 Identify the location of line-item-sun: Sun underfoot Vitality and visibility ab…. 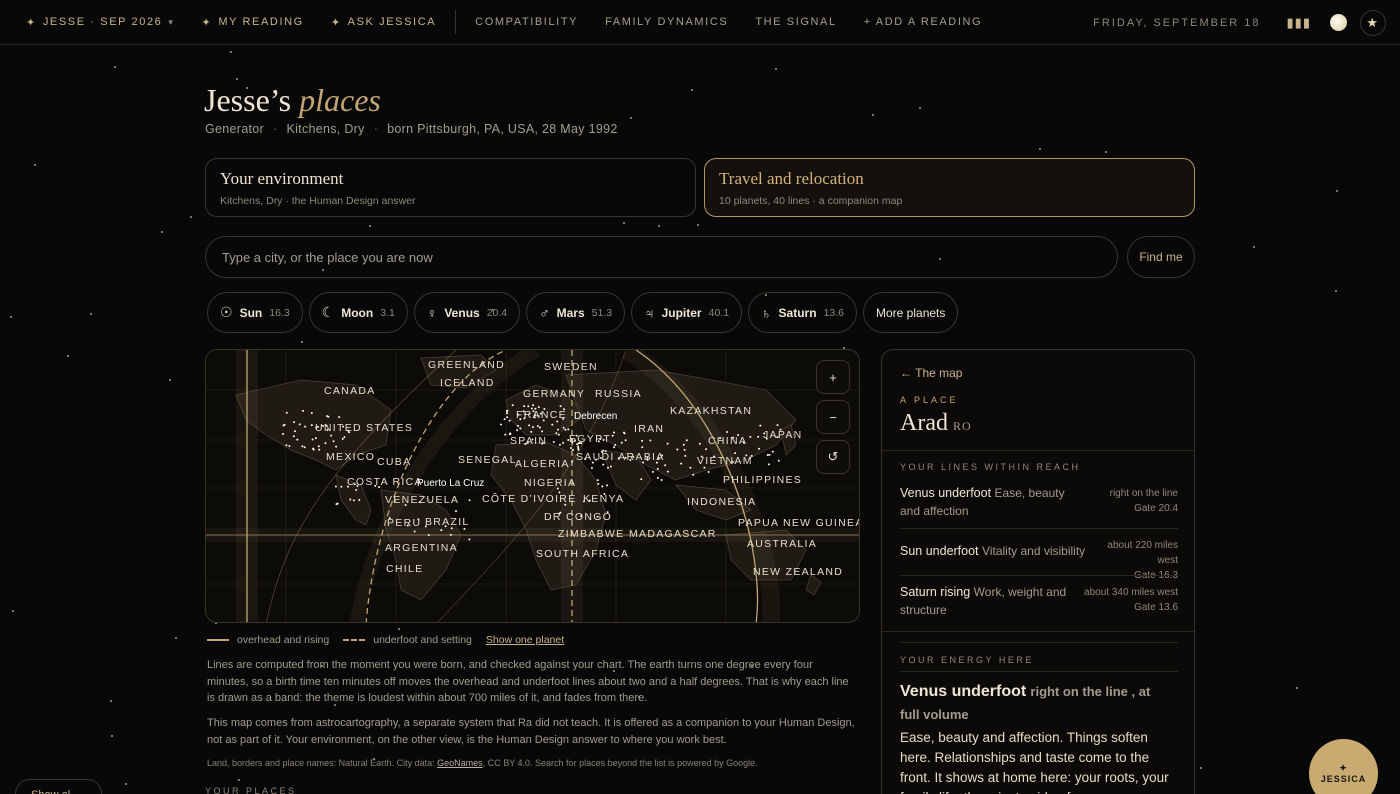
(1039, 561).